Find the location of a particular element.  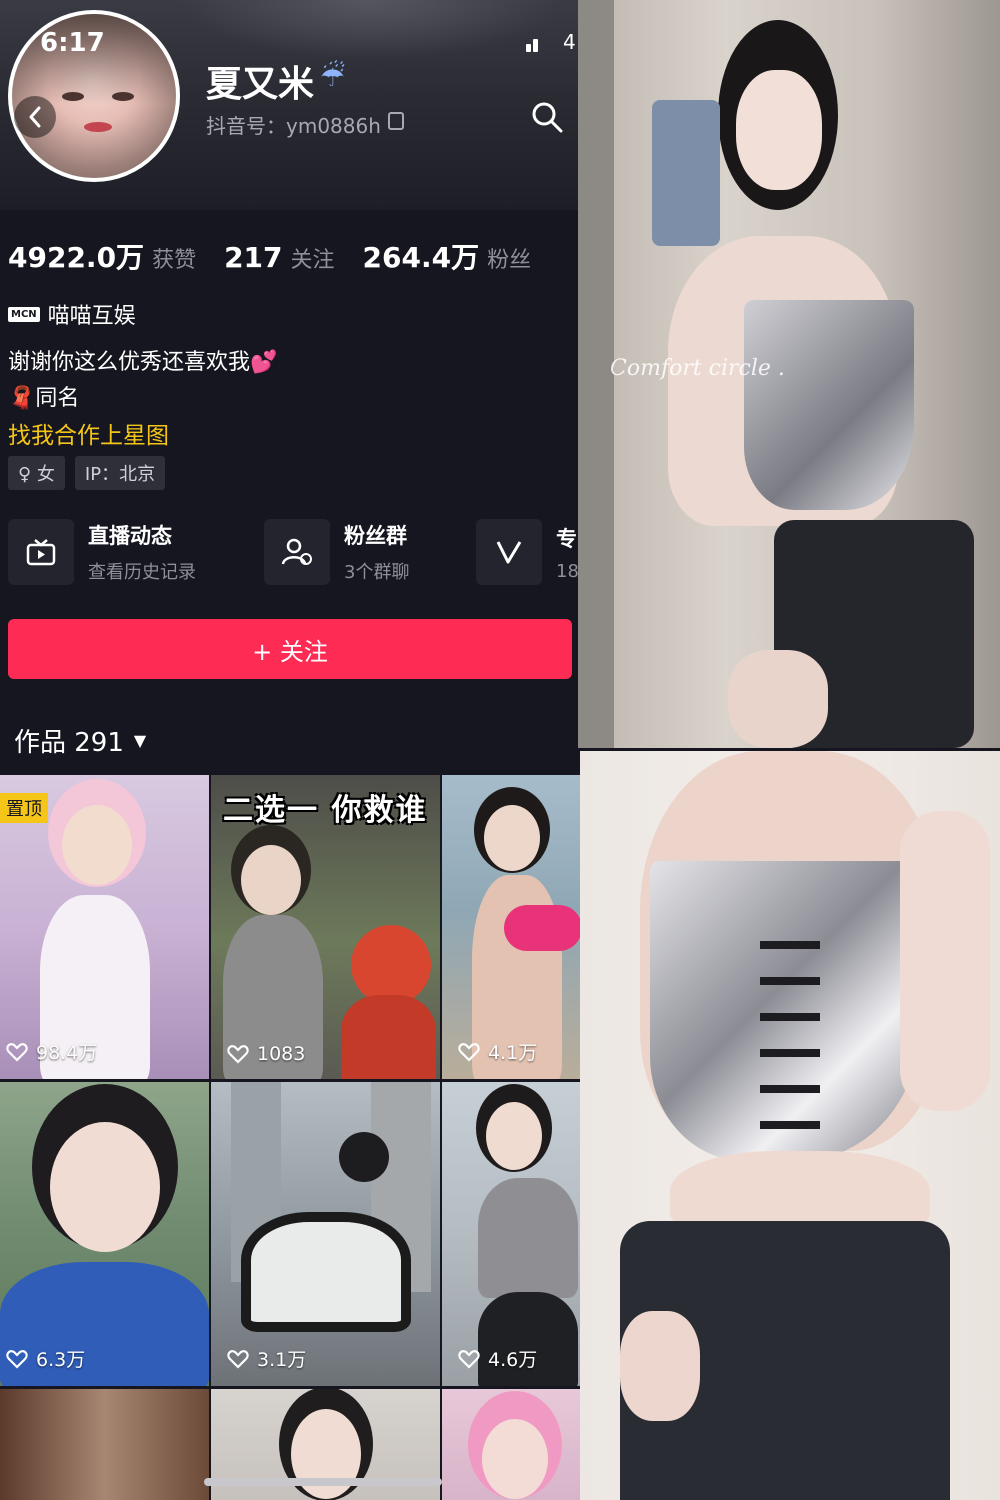

works-tab-label: 作品 291 is located at coordinates (69, 743).